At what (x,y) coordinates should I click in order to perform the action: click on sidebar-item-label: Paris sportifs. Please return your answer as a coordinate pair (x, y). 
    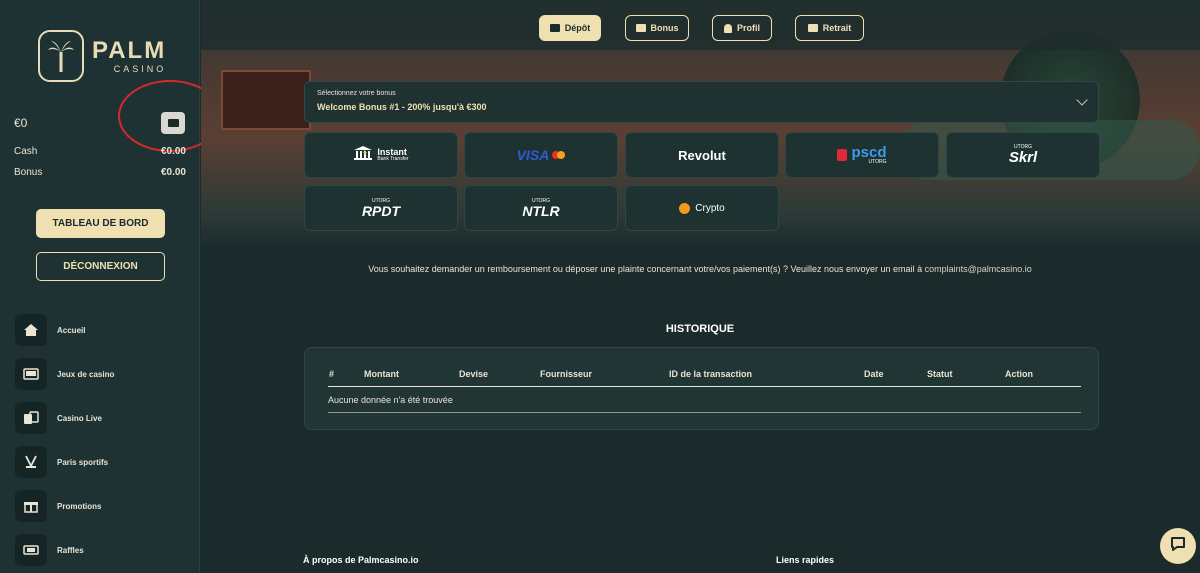
    Looking at the image, I should click on (83, 462).